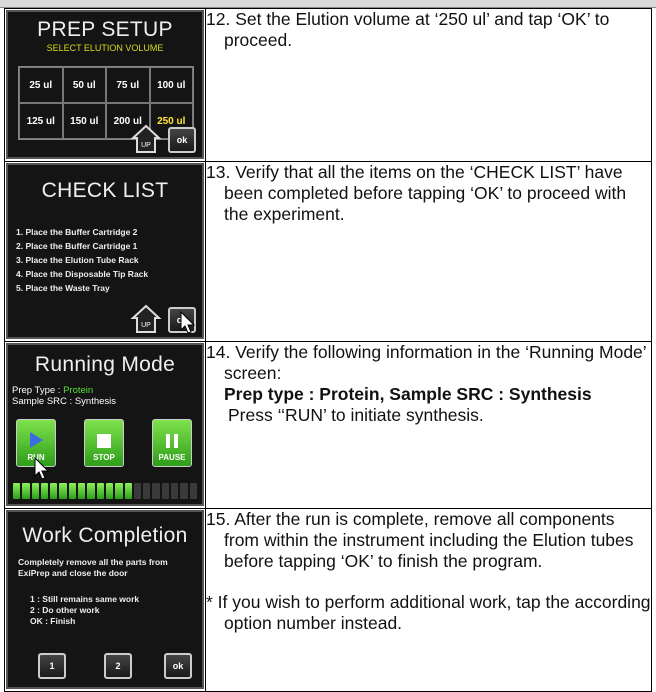 The width and height of the screenshot is (656, 692). I want to click on run-instruction: Press ‘‘RUN’ to initiate synthesis., so click(356, 415).